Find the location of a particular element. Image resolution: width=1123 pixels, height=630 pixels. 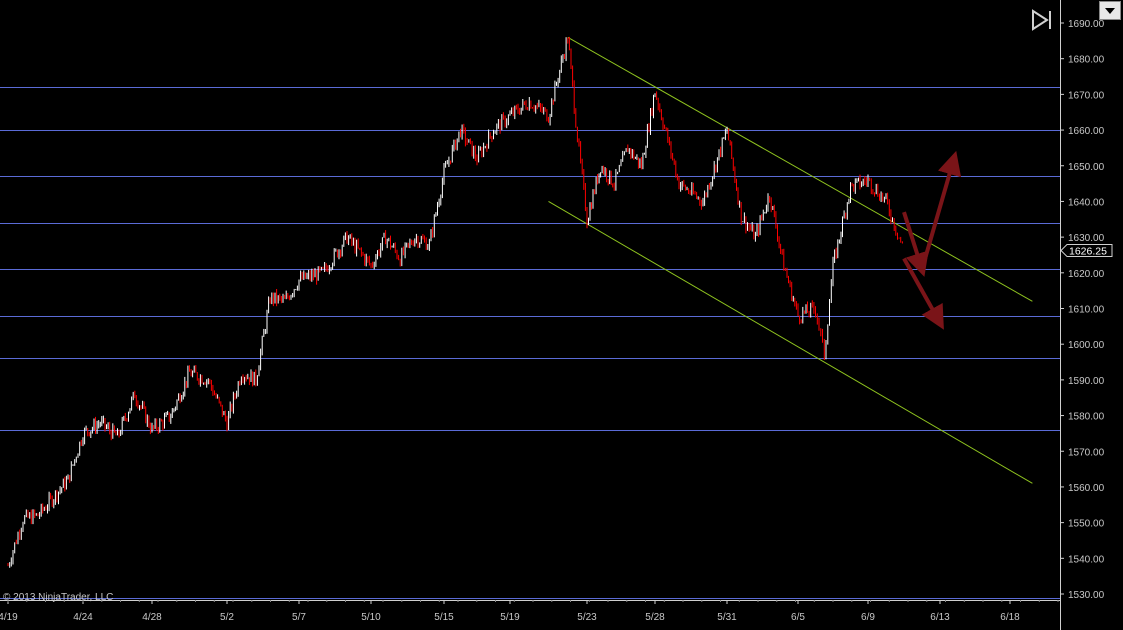

projection-arrow is located at coordinates (941, 210).